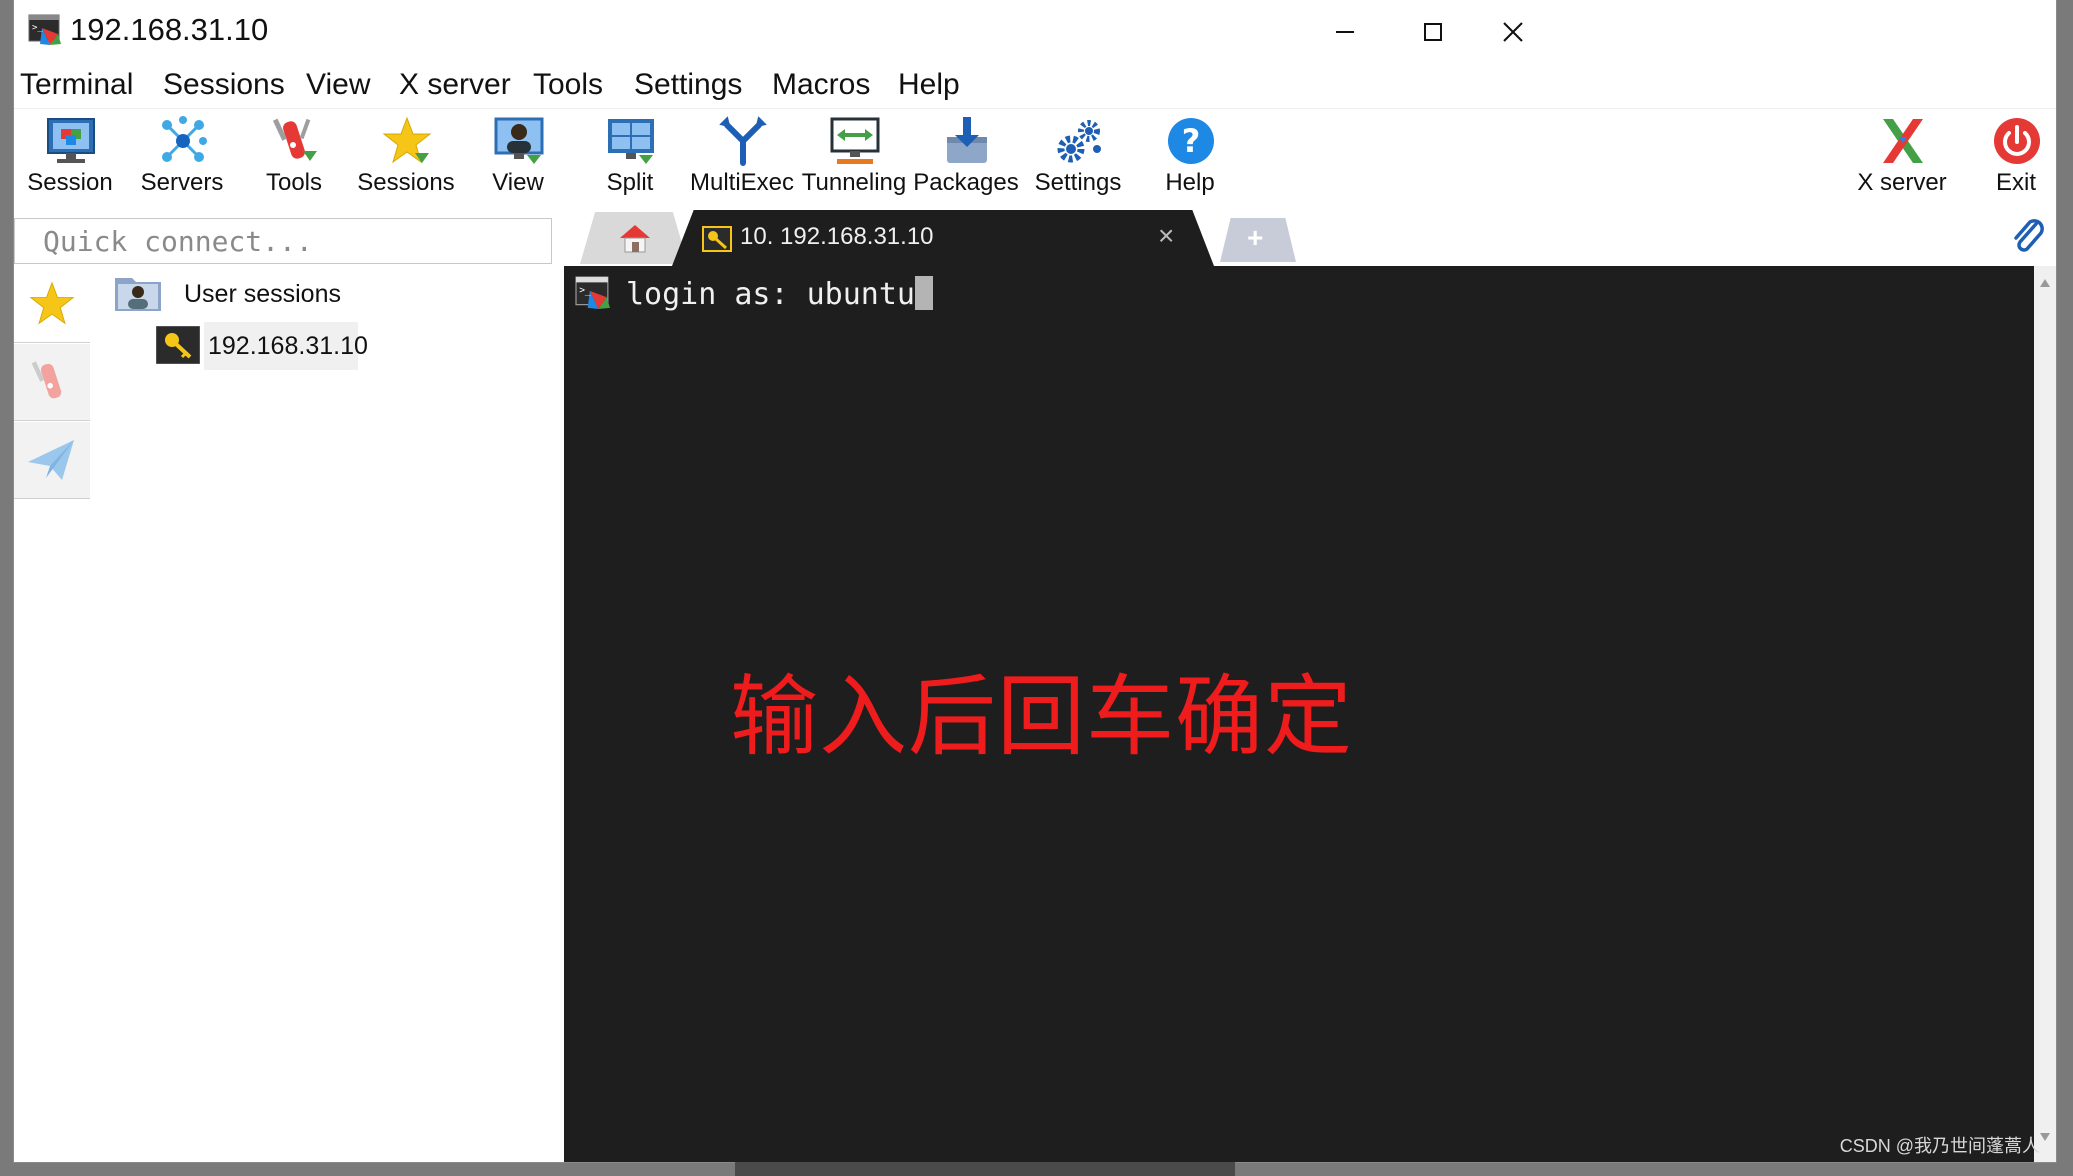 The height and width of the screenshot is (1176, 2073). Describe the element at coordinates (44, 29) in the screenshot. I see `app-terminal-icon: >_` at that location.